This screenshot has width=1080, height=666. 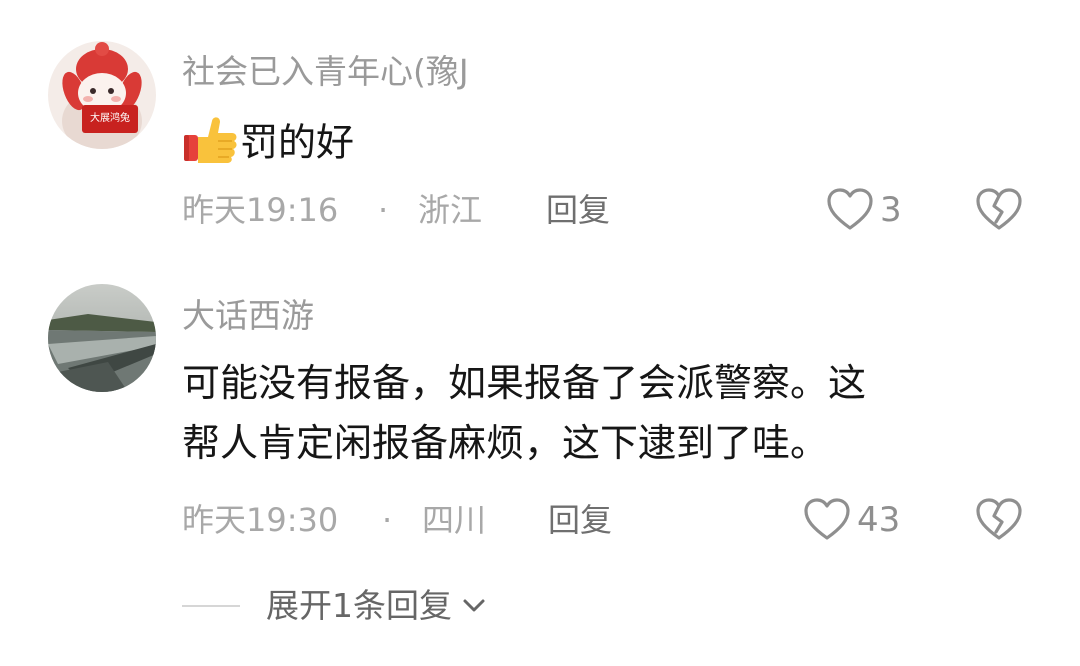 I want to click on rabbit-avatar-image, so click(x=102, y=95).